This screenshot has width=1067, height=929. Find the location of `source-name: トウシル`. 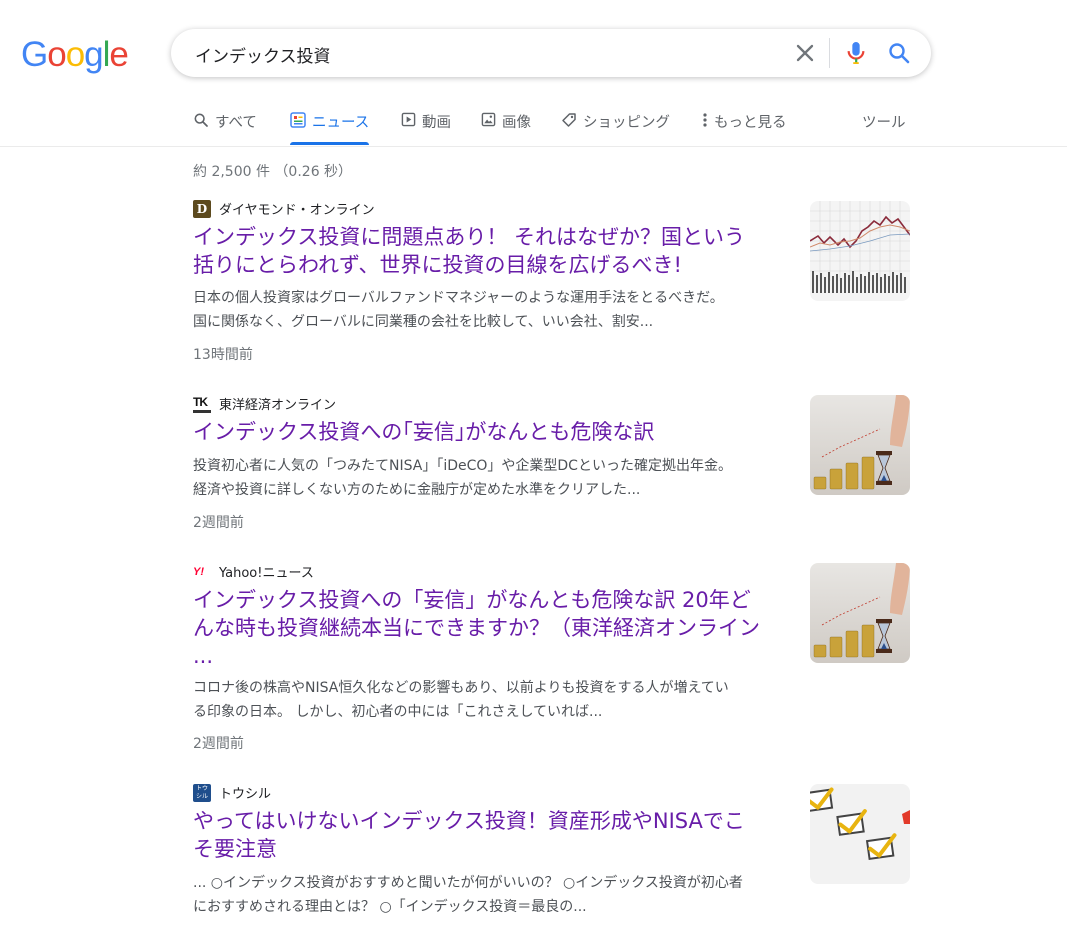

source-name: トウシル is located at coordinates (245, 794).